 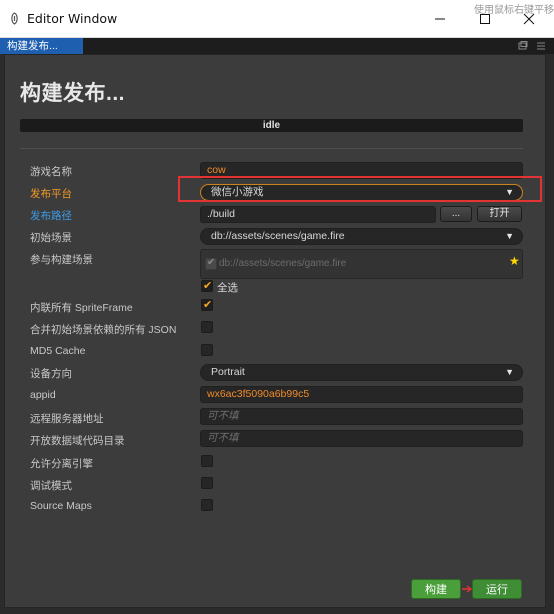 I want to click on game-name-label: 游戏名称, so click(x=51, y=172).